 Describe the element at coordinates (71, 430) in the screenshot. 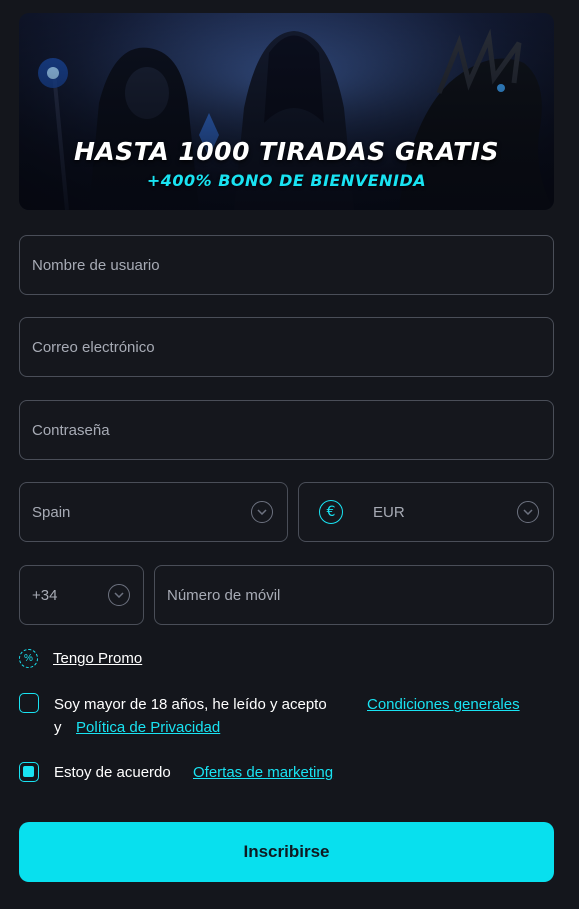

I see `password-placeholder: Contraseña` at that location.